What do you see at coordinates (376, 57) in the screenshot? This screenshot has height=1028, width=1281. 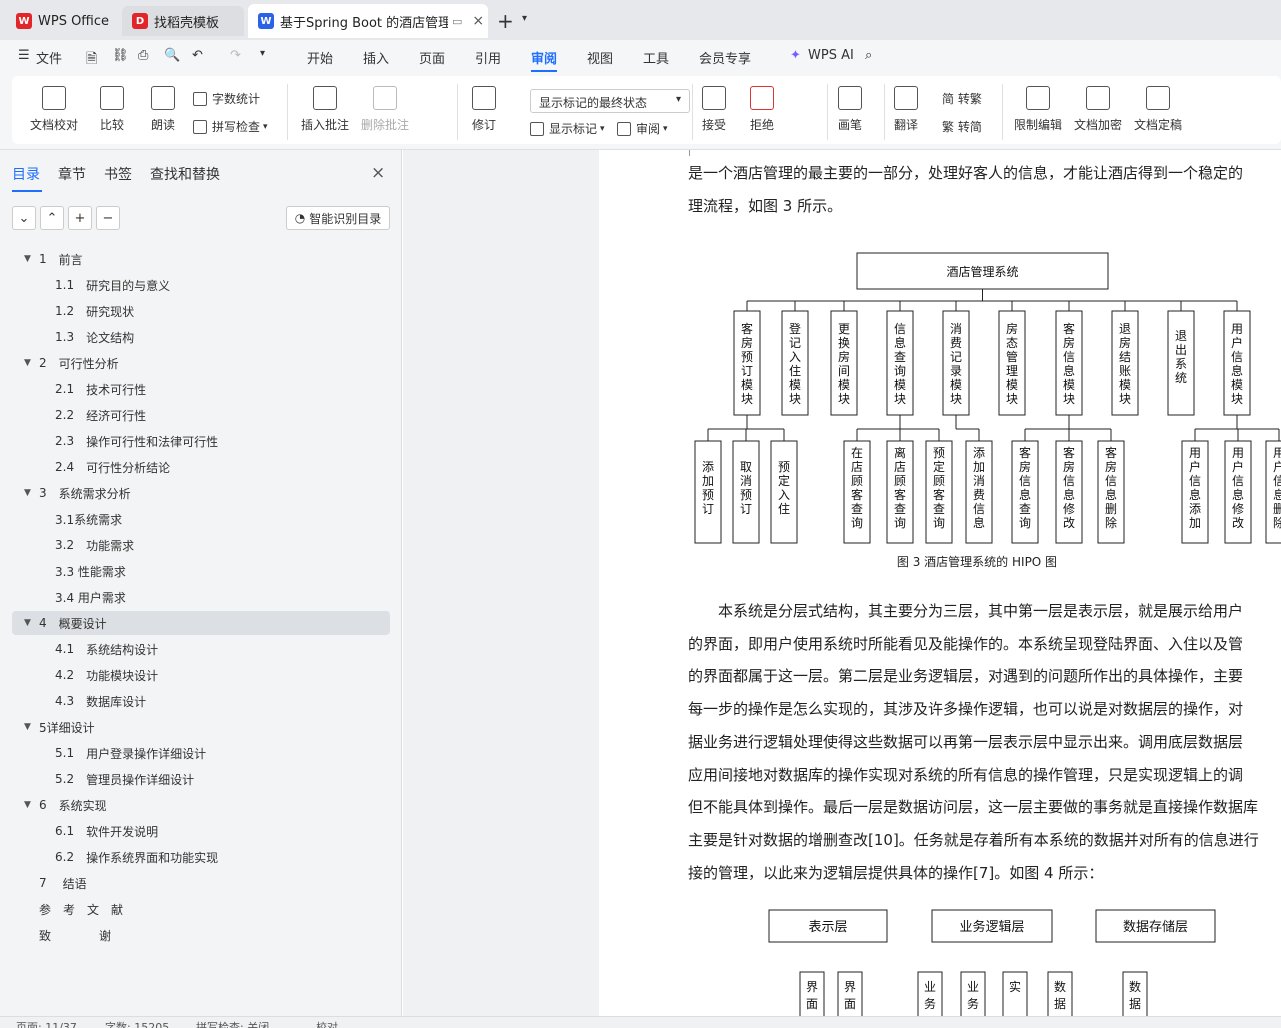 I see `menu-insert: 插入` at bounding box center [376, 57].